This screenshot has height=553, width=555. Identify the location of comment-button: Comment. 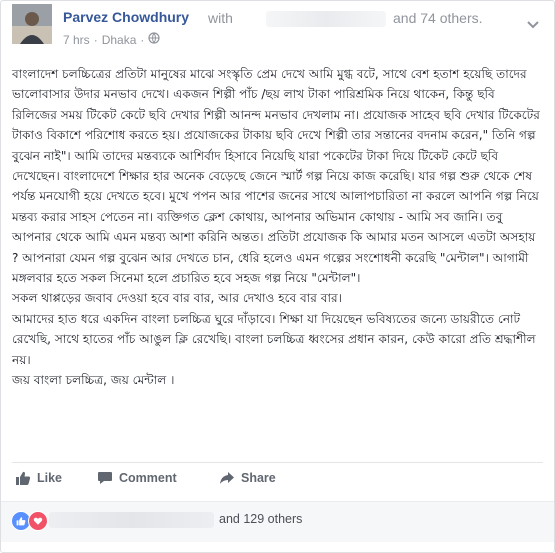
(137, 478).